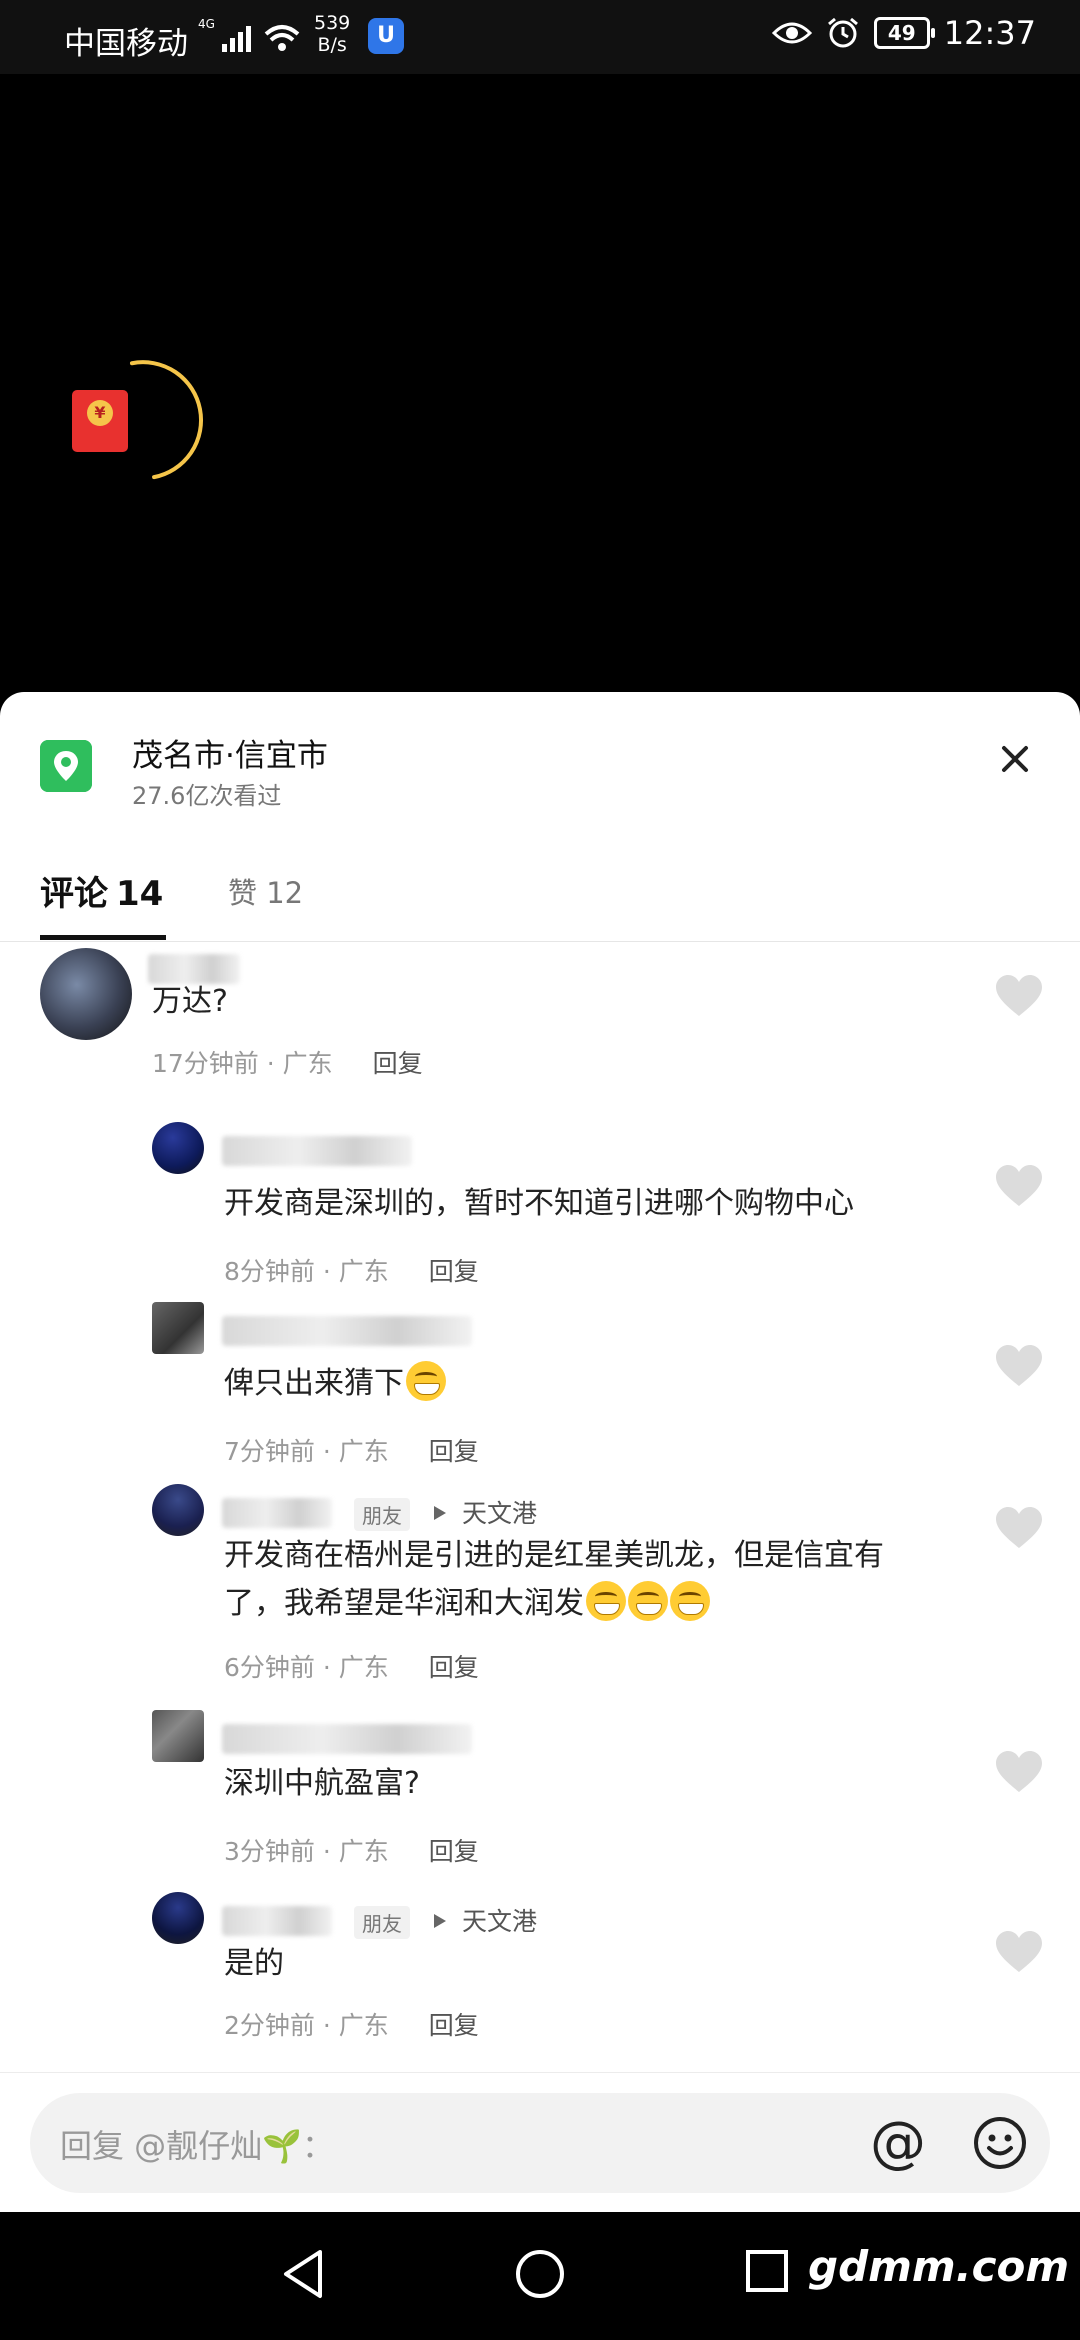 The image size is (1080, 2340). Describe the element at coordinates (197, 2146) in the screenshot. I see `reply-input-placeholder: 回复 @靓仔灿🌱：` at that location.